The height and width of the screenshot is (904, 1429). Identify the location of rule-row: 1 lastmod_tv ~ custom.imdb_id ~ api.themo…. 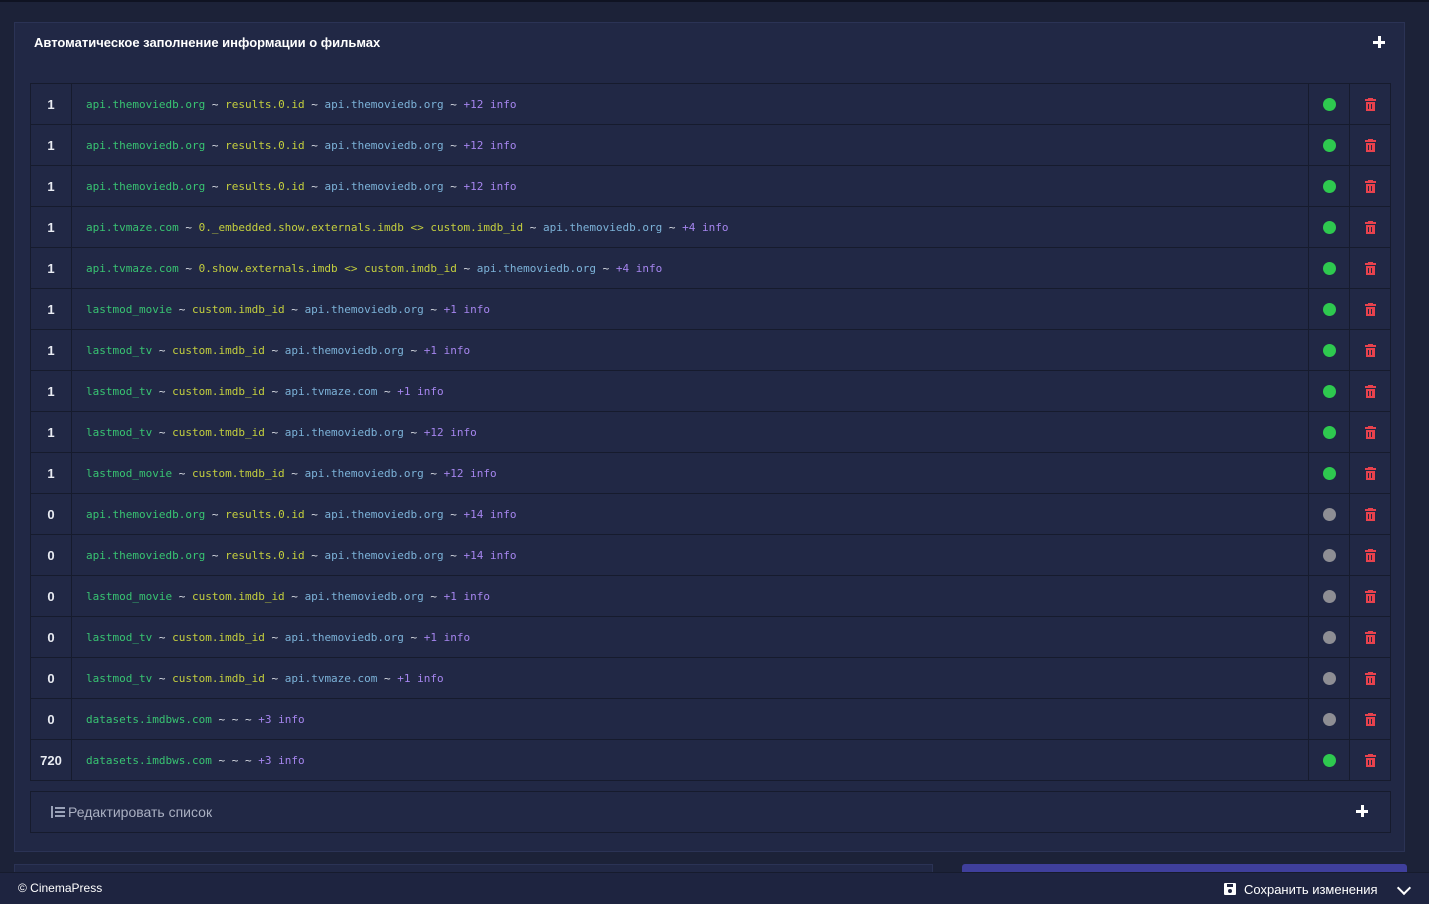
(710, 350).